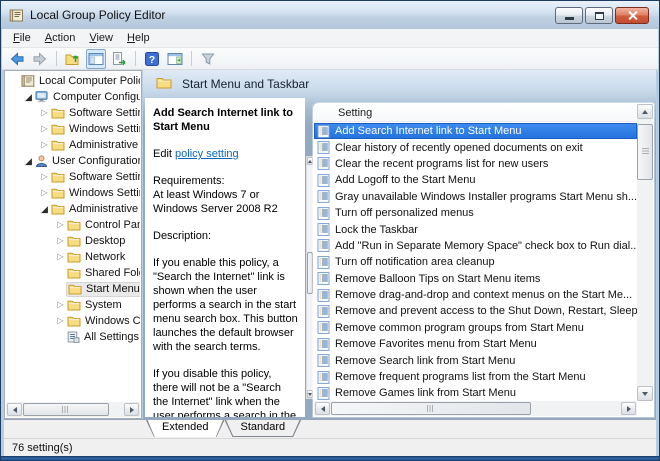  What do you see at coordinates (72, 289) in the screenshot?
I see `tree-item-start-menu-and-taskbar: Start Menu and Taskbar` at bounding box center [72, 289].